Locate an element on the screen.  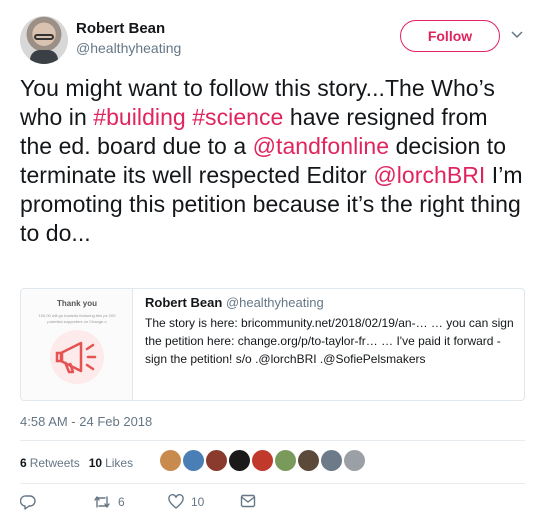
message-button is located at coordinates (248, 501).